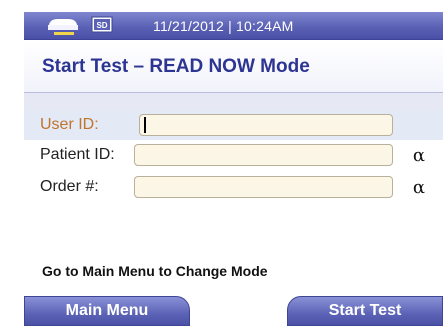  Describe the element at coordinates (63, 27) in the screenshot. I see `printer-icon` at that location.